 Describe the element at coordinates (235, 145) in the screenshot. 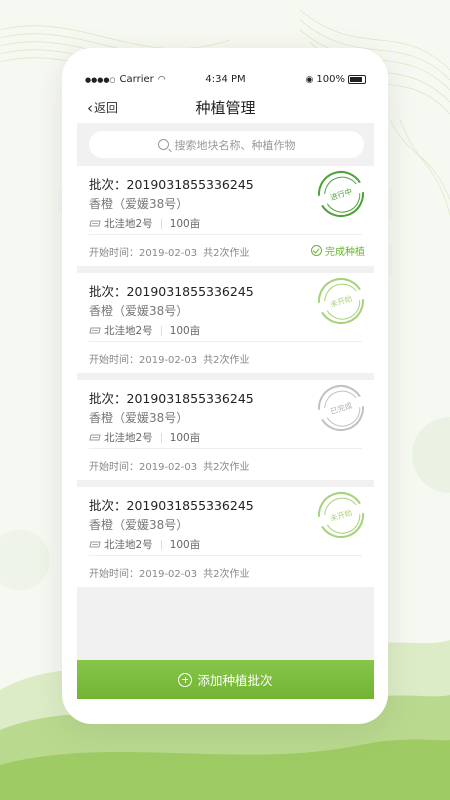

I see `search-placeholder: 搜索地块名称、种植作物` at that location.